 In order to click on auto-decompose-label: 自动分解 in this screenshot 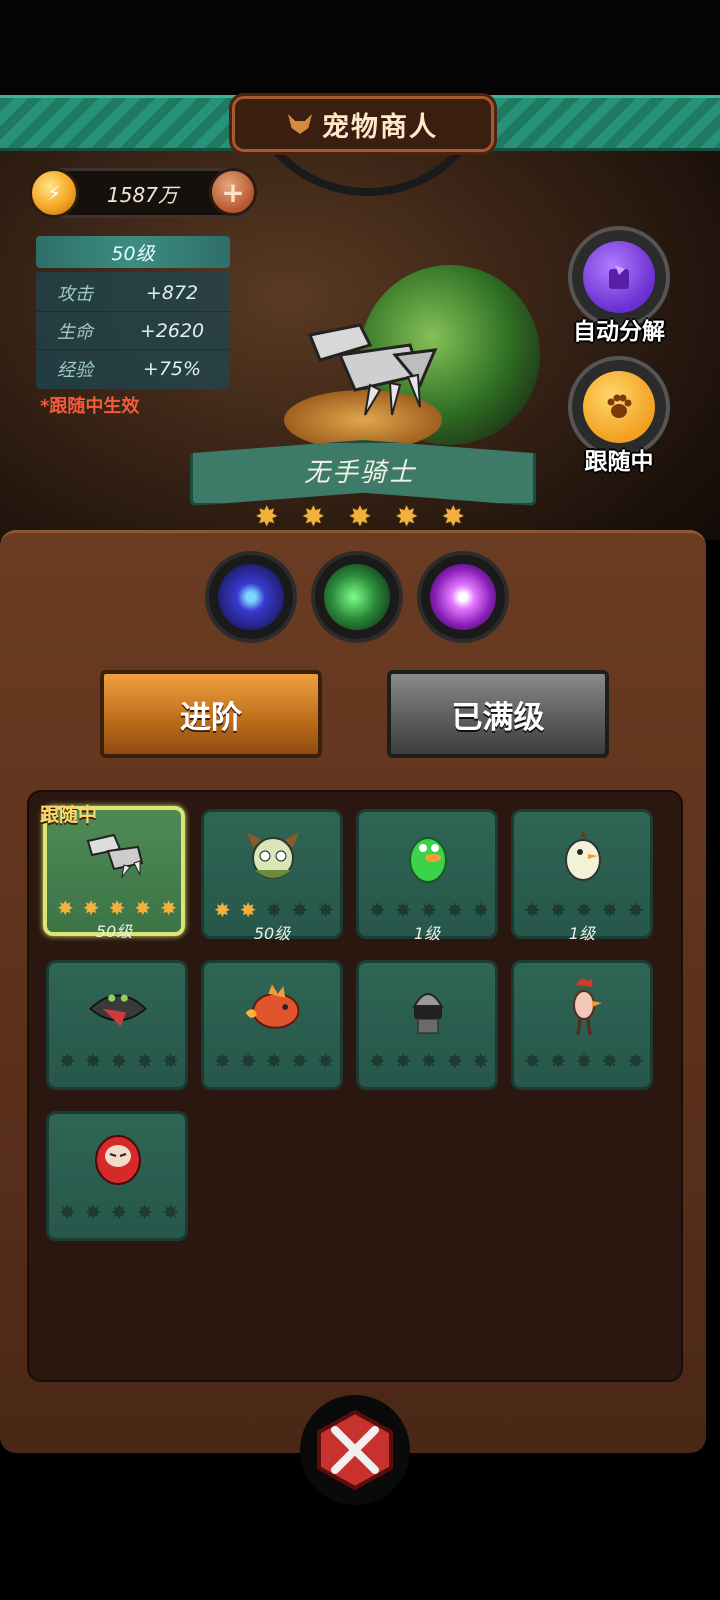, I will do `click(619, 332)`.